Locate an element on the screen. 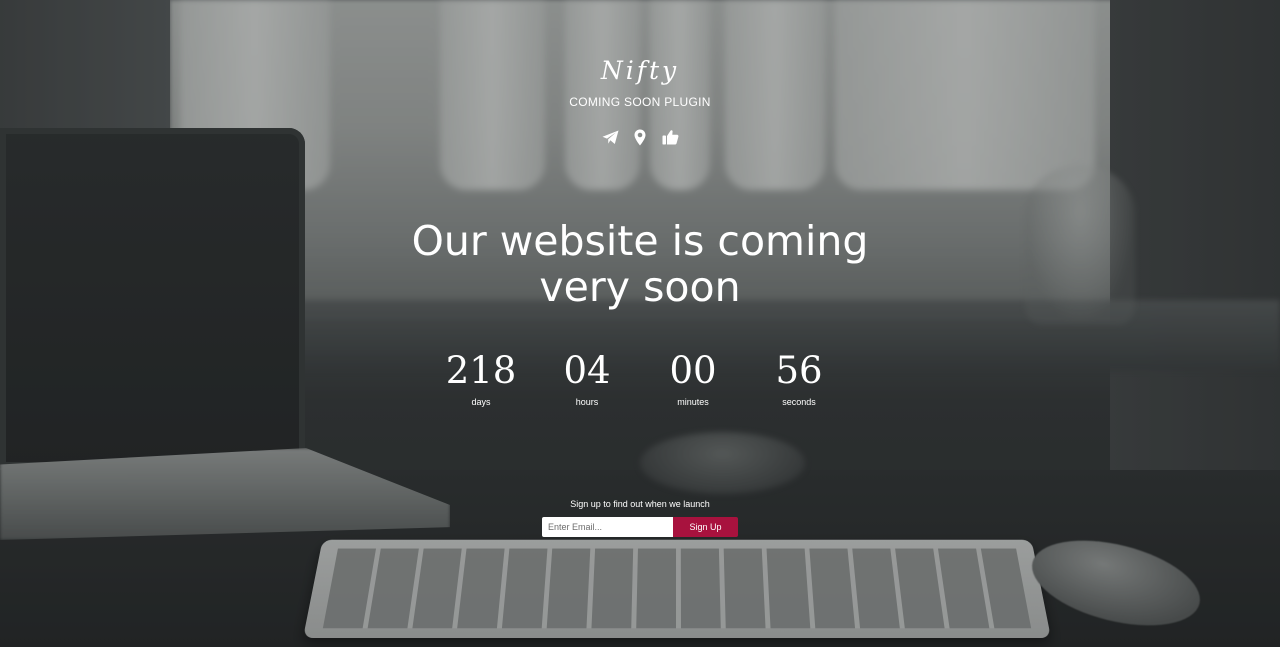  thumbs-up-icon is located at coordinates (670, 137).